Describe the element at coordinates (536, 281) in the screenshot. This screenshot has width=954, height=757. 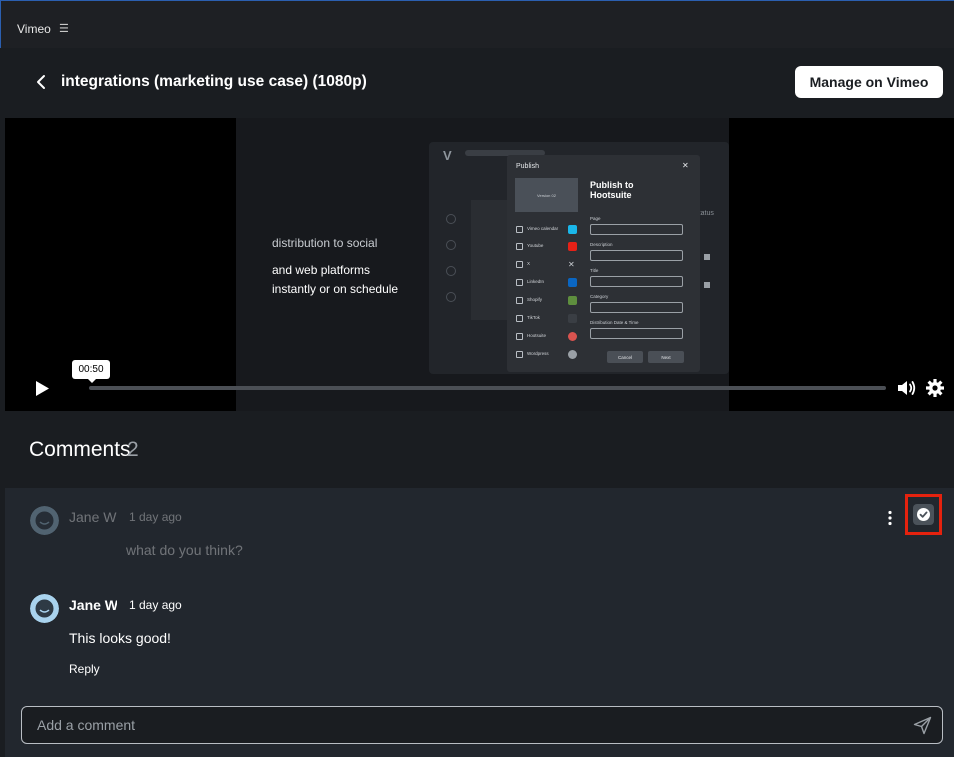
I see `option-label: LinkedIn` at that location.